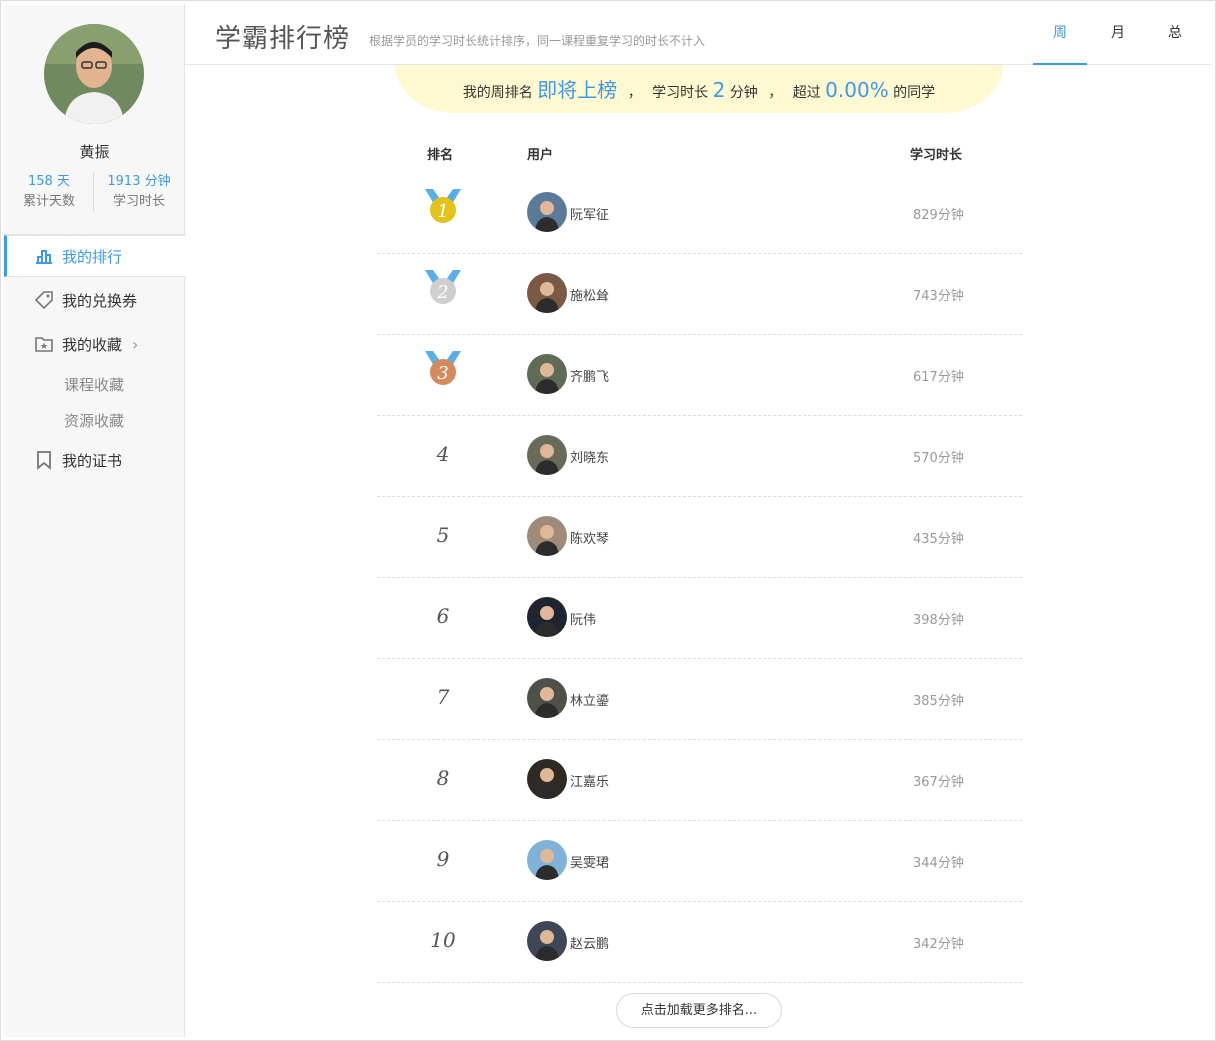 The width and height of the screenshot is (1216, 1041). I want to click on medal-icon: 3, so click(443, 367).